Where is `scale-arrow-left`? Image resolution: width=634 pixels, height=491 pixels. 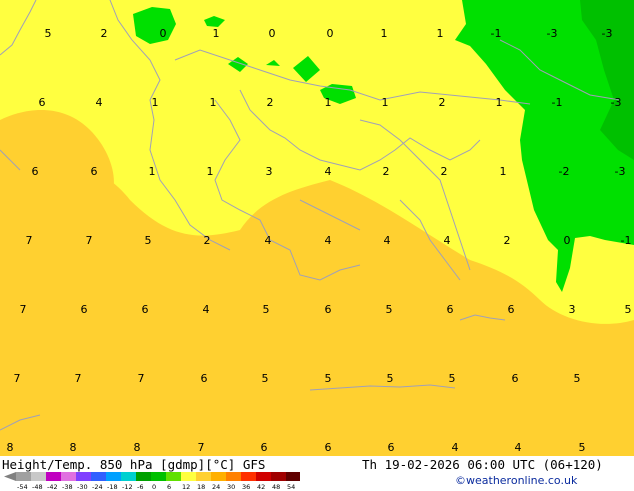
scale-arrow-left is located at coordinates (10, 476).